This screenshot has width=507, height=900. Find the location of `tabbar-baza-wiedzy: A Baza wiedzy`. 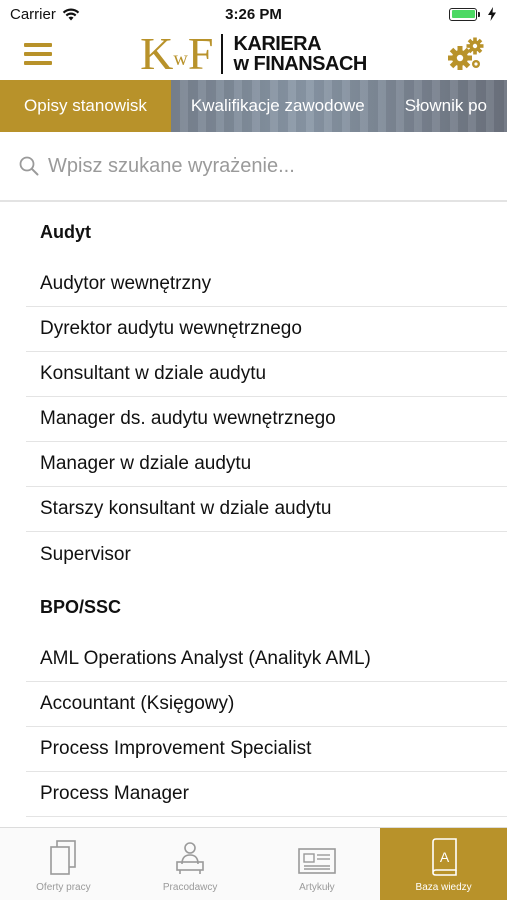

tabbar-baza-wiedzy: A Baza wiedzy is located at coordinates (443, 864).